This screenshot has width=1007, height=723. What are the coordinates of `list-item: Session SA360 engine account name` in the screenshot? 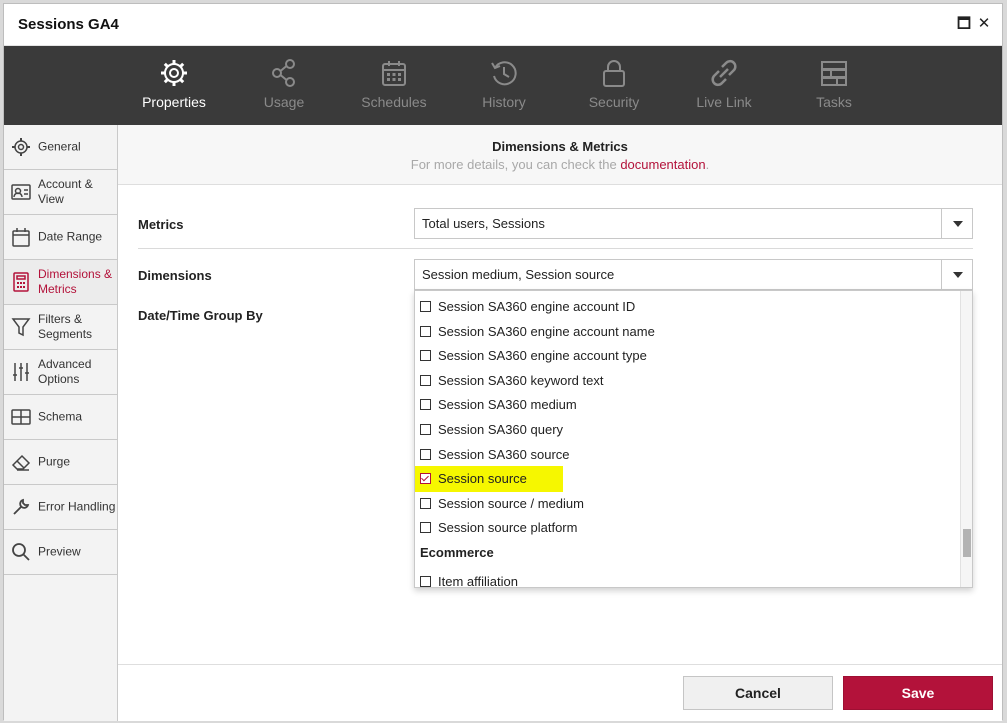 It's located at (687, 332).